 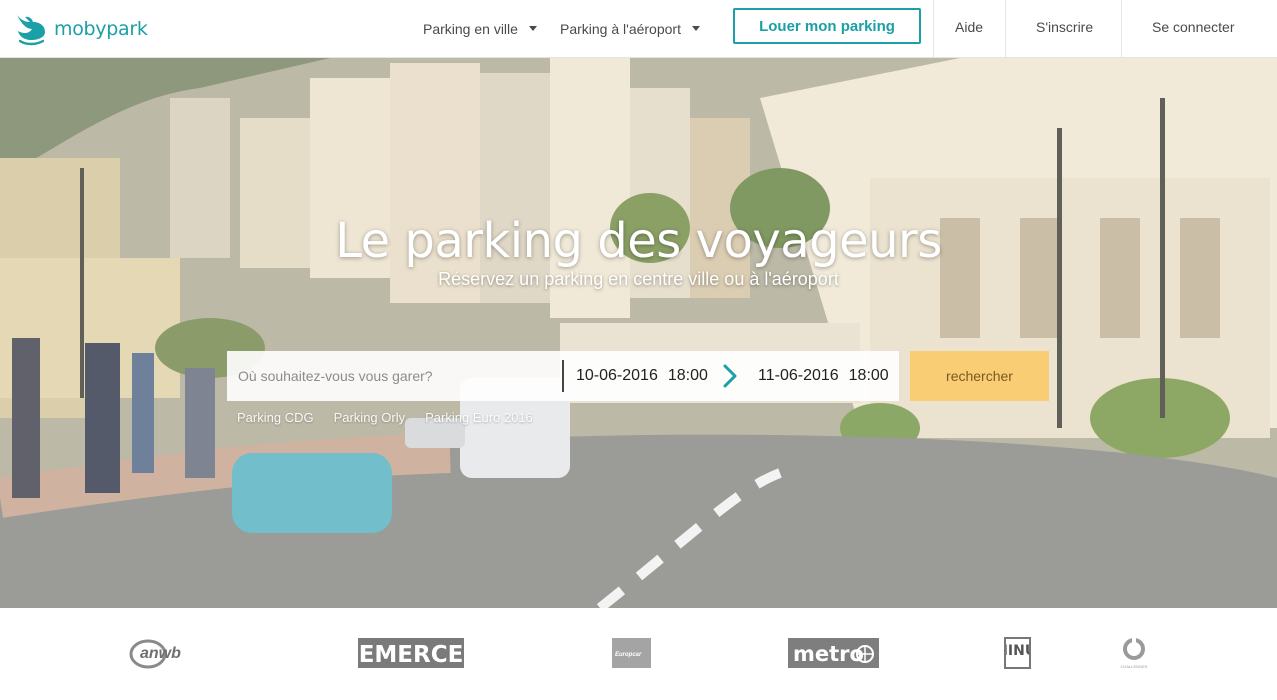 I want to click on partner-logo-metro: metro, so click(x=833, y=653).